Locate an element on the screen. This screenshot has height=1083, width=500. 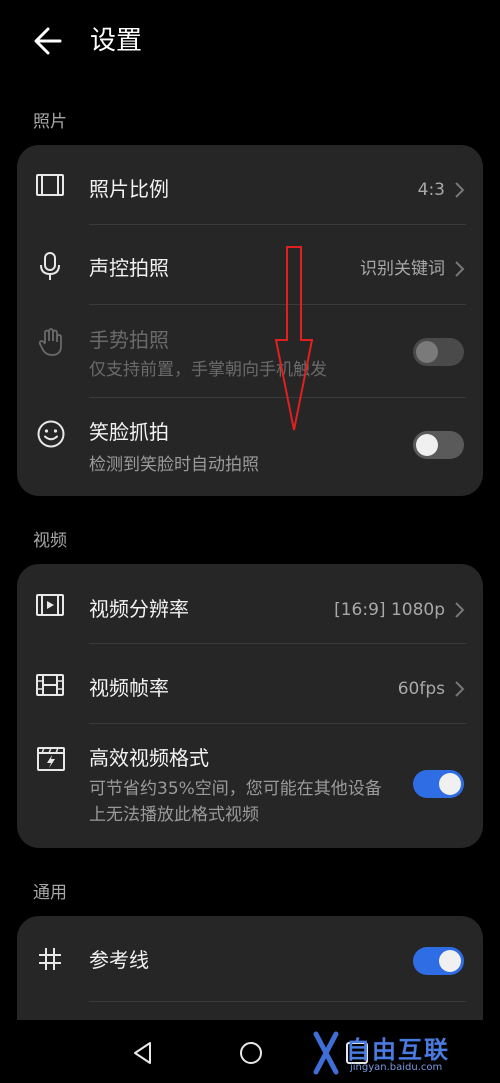
microphone-icon is located at coordinates (50, 266).